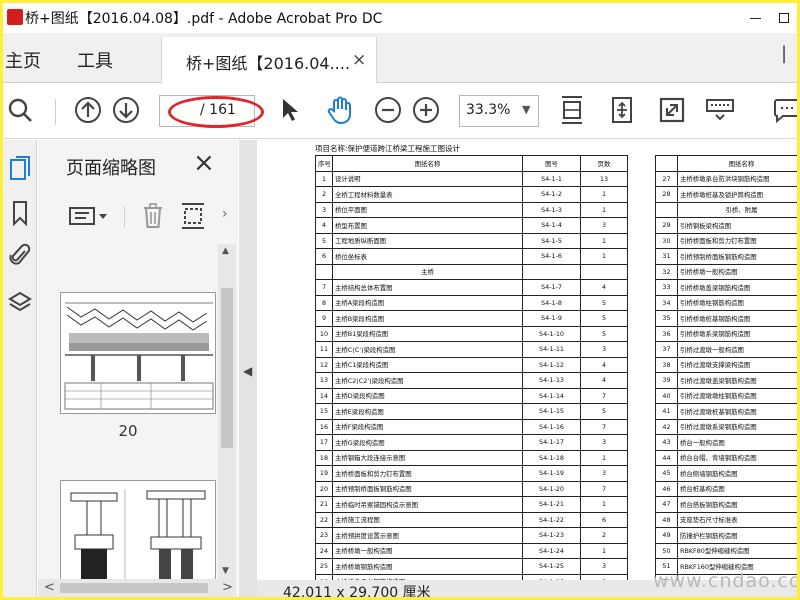  What do you see at coordinates (471, 302) in the screenshot?
I see `table-row: 8 主桥A梁段构造图 S4-1-8 5` at bounding box center [471, 302].